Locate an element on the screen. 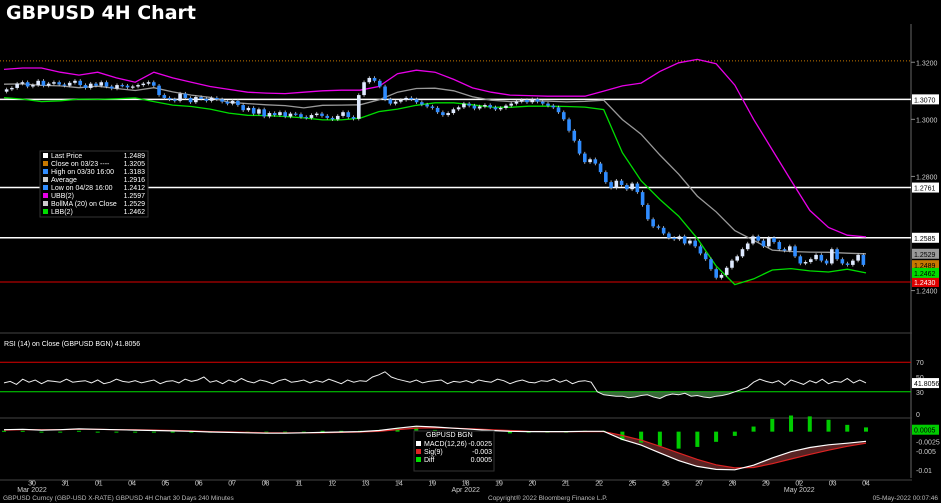  level-tag-label: 1.3070 is located at coordinates (925, 100).